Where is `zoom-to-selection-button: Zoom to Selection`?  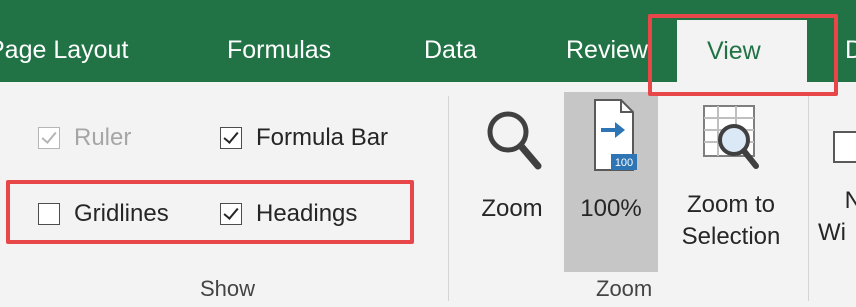
zoom-to-selection-button: Zoom to Selection is located at coordinates (731, 176).